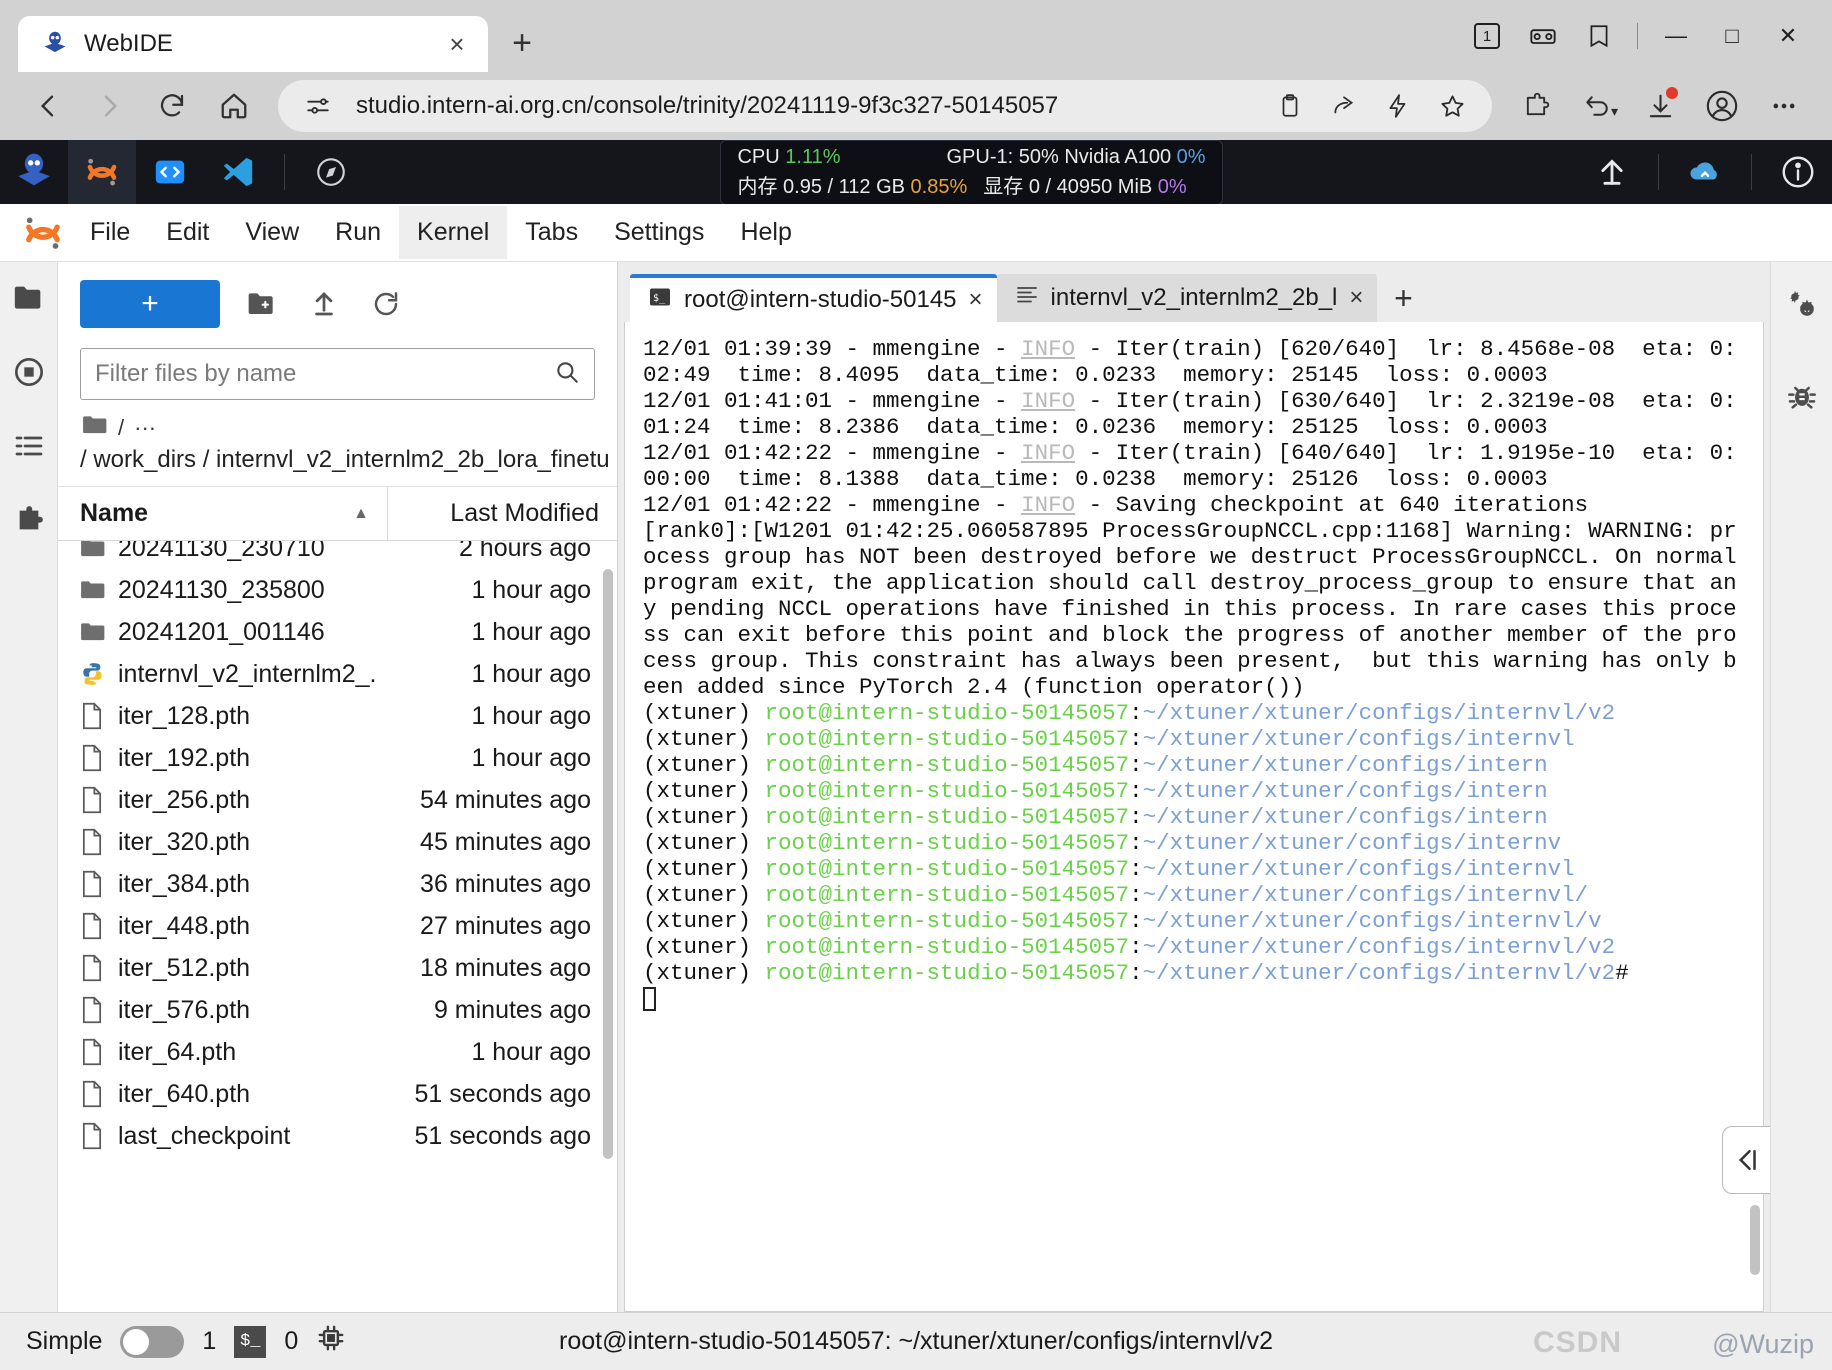  Describe the element at coordinates (1705, 172) in the screenshot. I see `cloud-sync-icon` at that location.